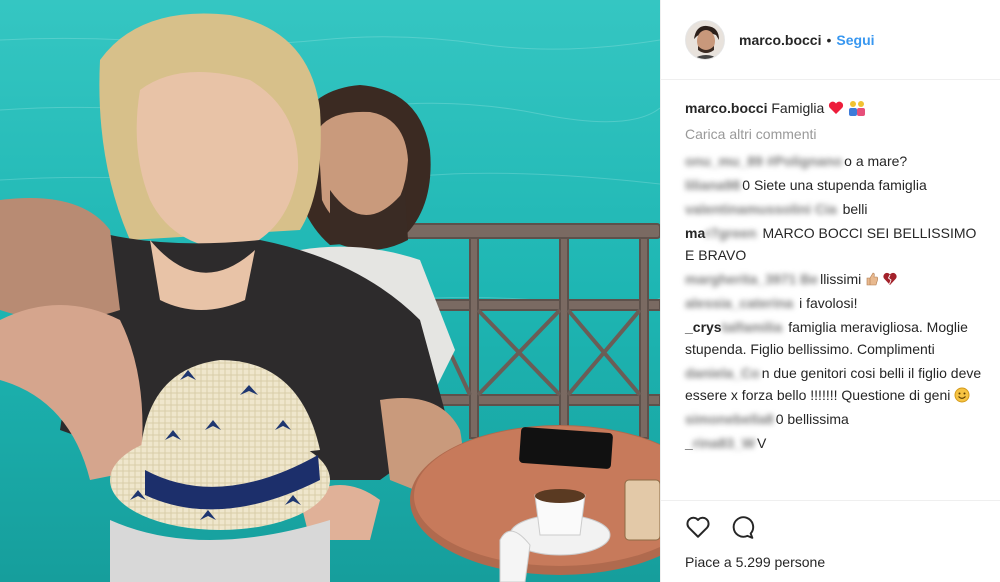 This screenshot has width=1000, height=582. Describe the element at coordinates (835, 443) in the screenshot. I see `comment: _rina83_W V` at that location.